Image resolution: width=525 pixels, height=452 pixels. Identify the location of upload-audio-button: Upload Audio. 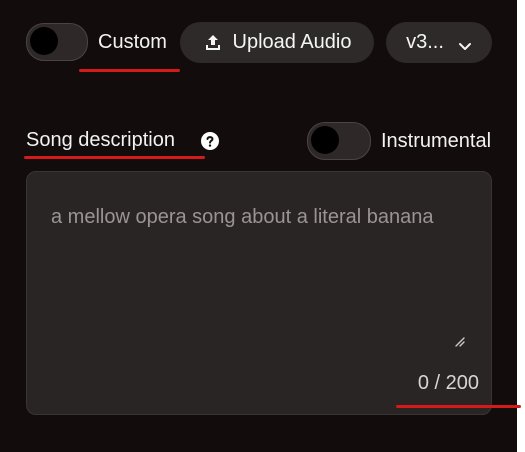
(277, 42).